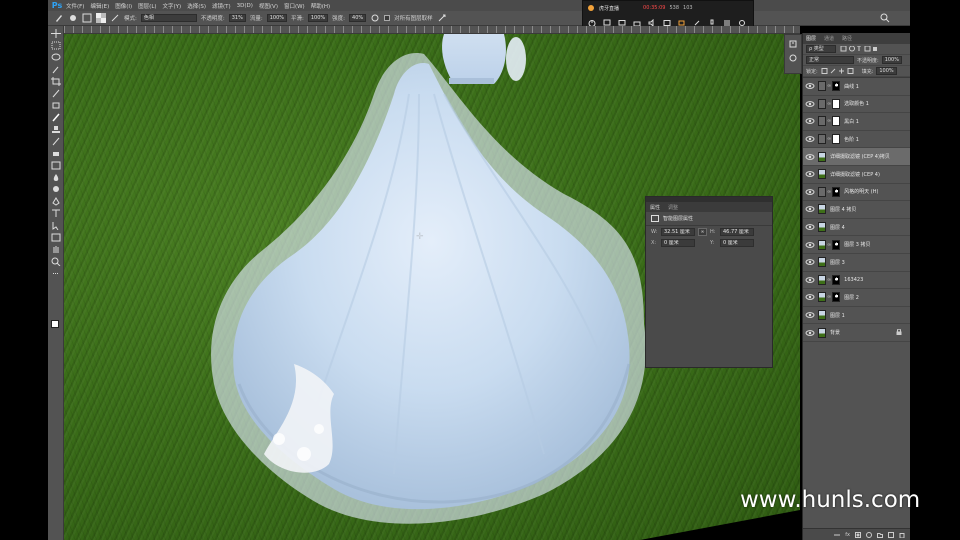 The width and height of the screenshot is (960, 540). I want to click on menu-edit: 编辑(E), so click(99, 6).